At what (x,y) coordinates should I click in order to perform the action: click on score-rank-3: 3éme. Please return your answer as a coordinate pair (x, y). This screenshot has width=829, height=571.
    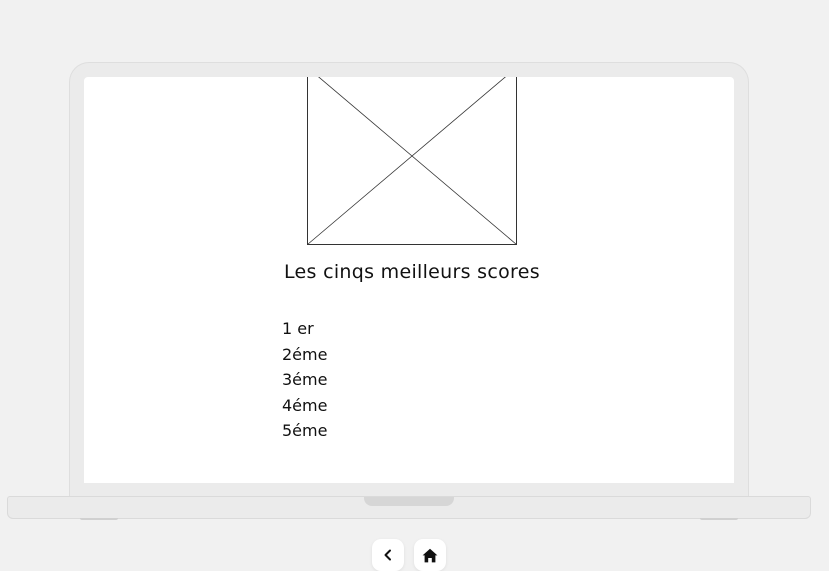
    Looking at the image, I should click on (305, 380).